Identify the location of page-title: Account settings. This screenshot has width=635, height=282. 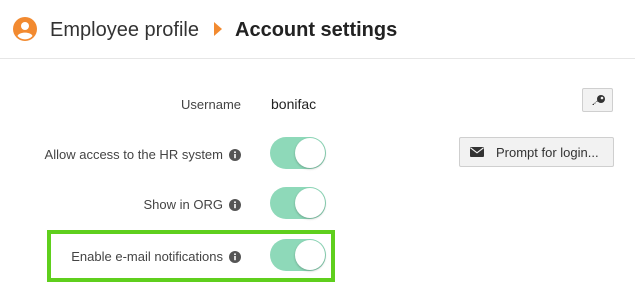
(316, 30).